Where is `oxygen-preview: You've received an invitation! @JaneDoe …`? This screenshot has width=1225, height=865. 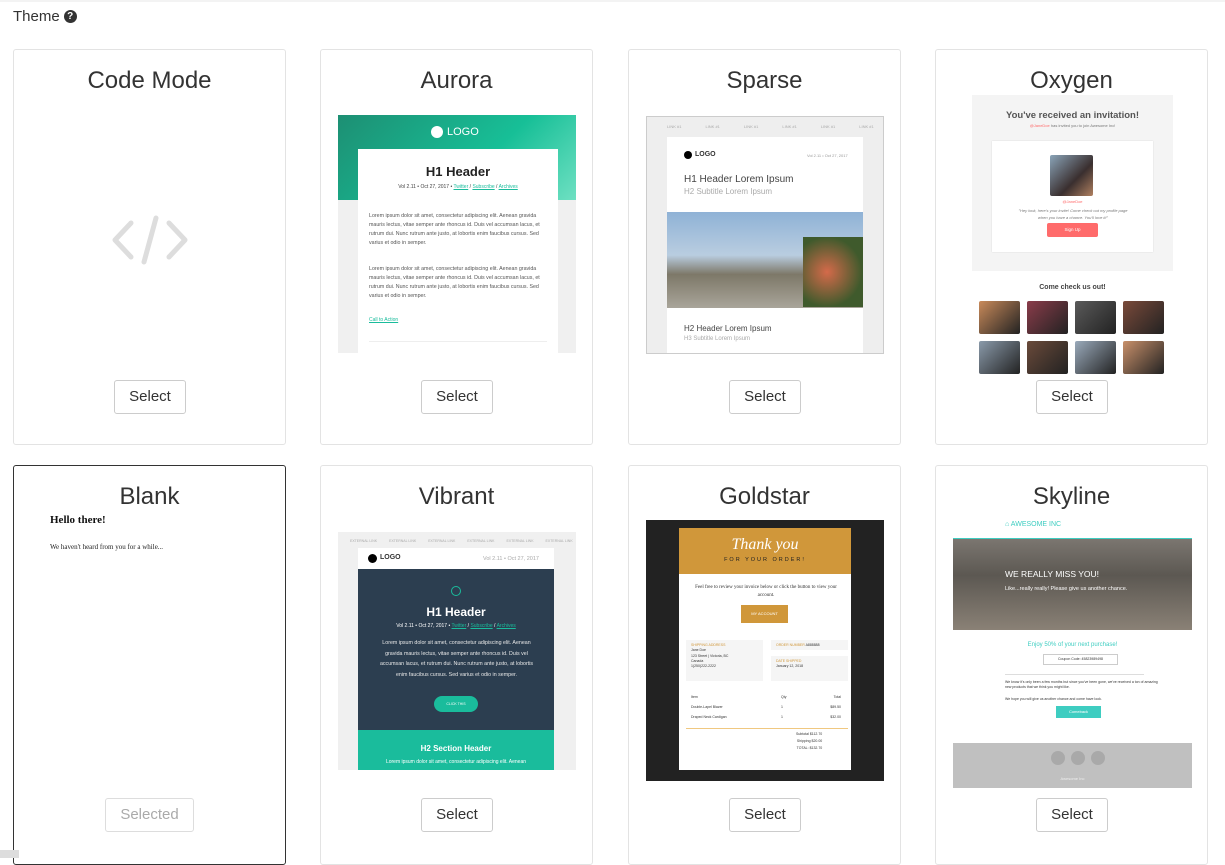 oxygen-preview: You've received an invitation! @JaneDoe … is located at coordinates (1072, 235).